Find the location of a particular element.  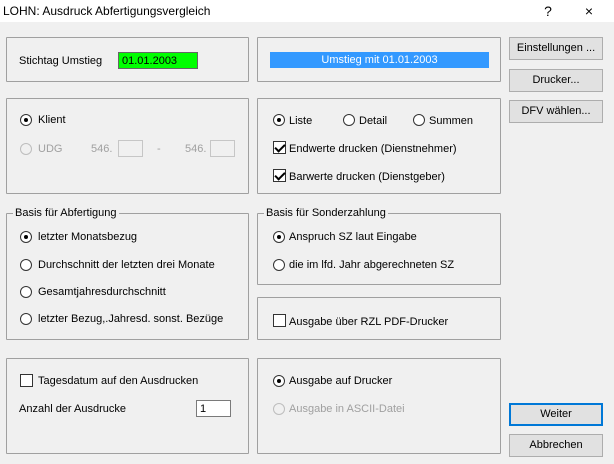

stichtag-label: Stichtag Umstieg is located at coordinates (61, 61).